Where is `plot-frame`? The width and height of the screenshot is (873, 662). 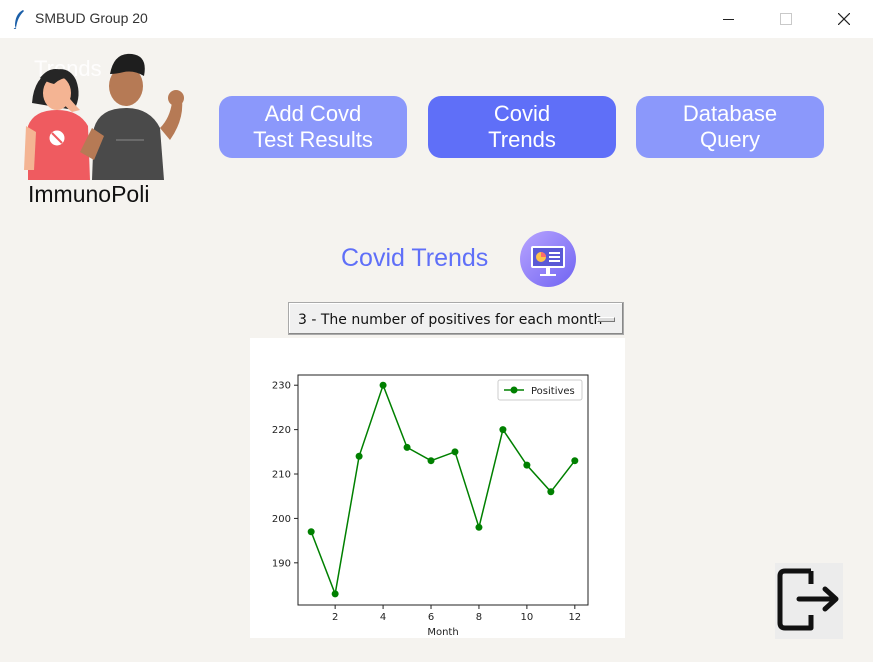
plot-frame is located at coordinates (443, 490).